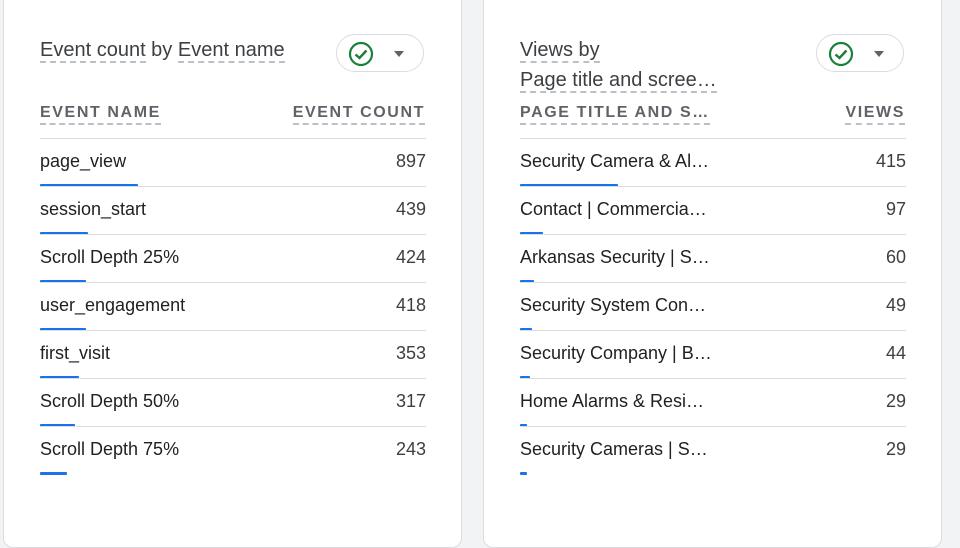  I want to click on row-value: 60, so click(895, 257).